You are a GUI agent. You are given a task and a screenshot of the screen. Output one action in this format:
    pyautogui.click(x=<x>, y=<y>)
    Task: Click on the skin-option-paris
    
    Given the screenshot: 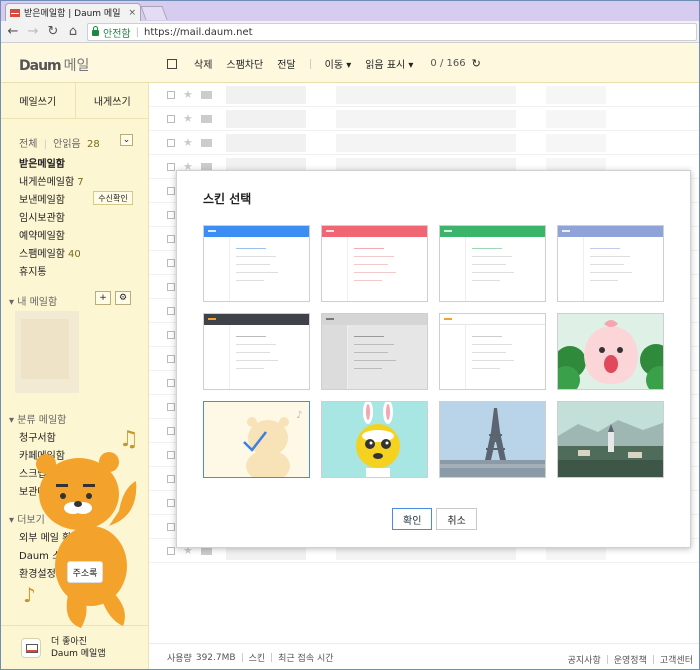 What is the action you would take?
    pyautogui.click(x=492, y=439)
    